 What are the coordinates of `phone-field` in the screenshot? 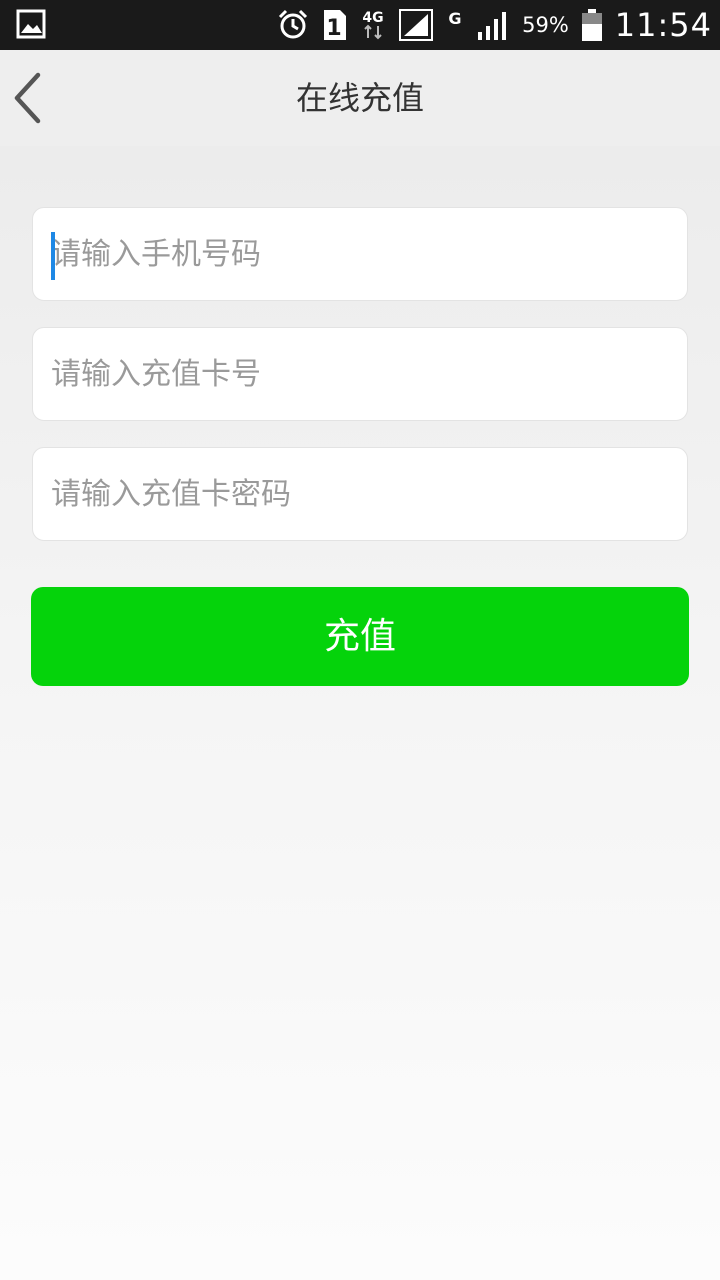 It's located at (360, 254).